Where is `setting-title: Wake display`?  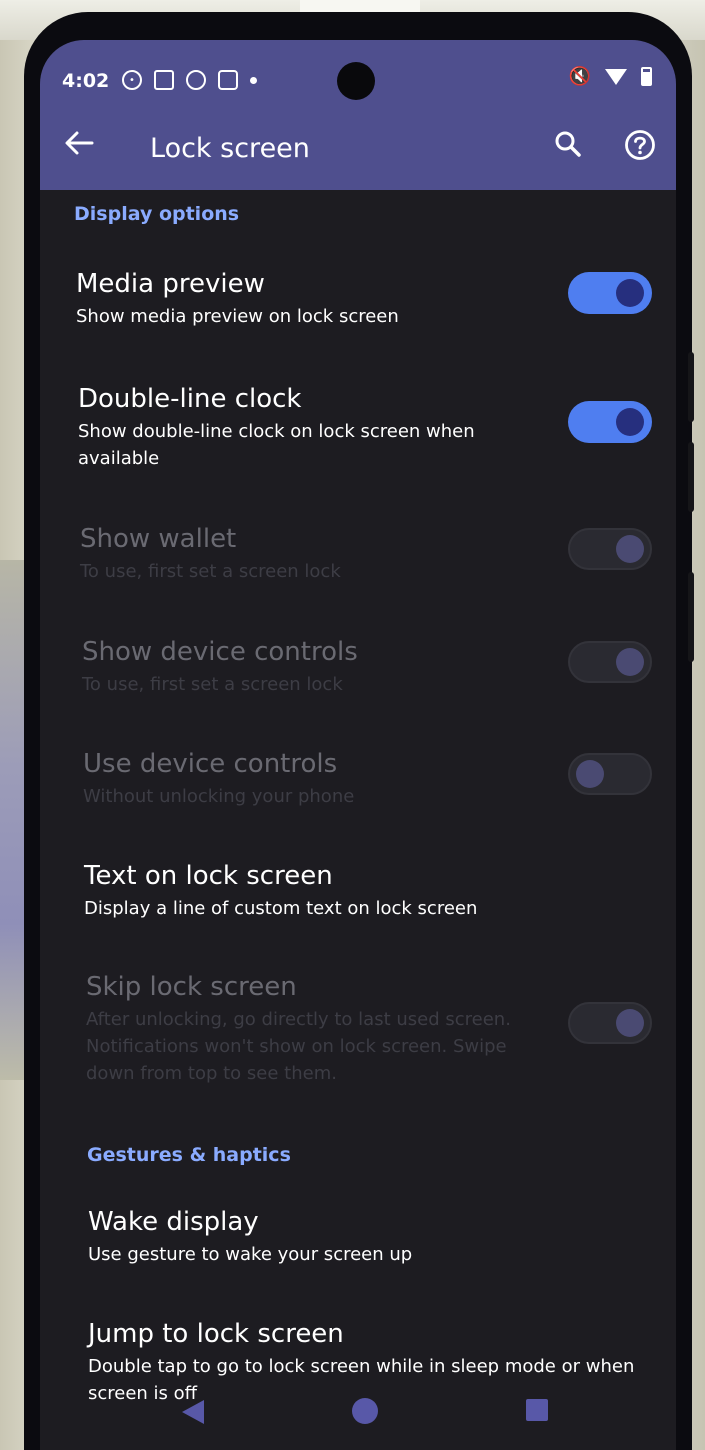 setting-title: Wake display is located at coordinates (173, 1222).